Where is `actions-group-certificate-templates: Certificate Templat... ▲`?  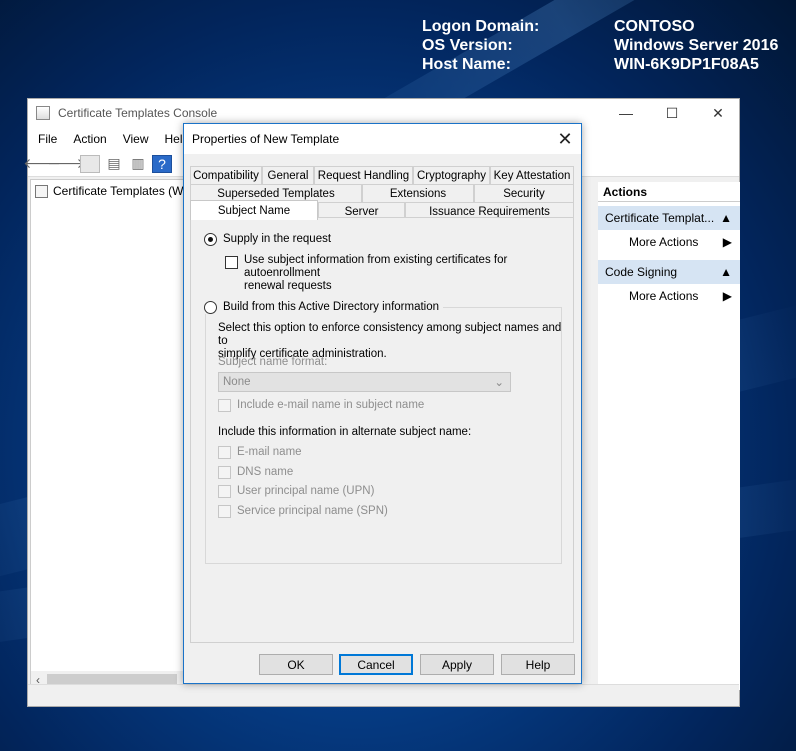 actions-group-certificate-templates: Certificate Templat... ▲ is located at coordinates (669, 218).